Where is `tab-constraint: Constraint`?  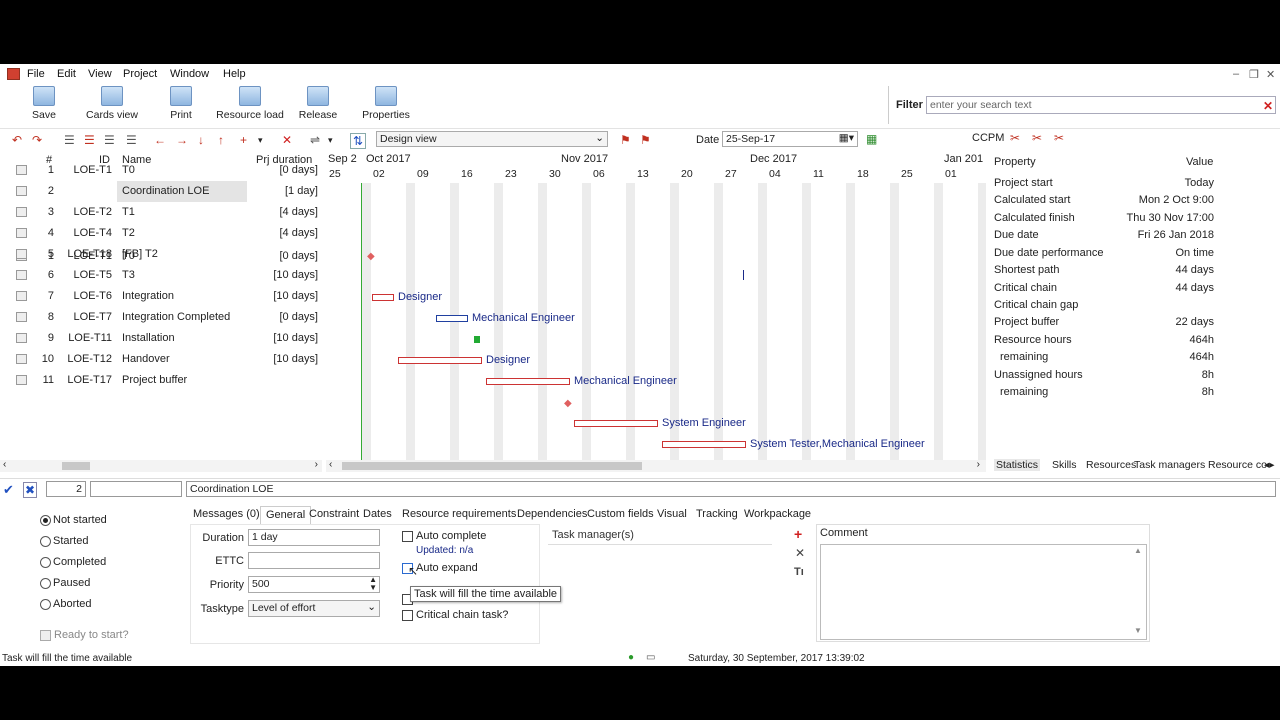 tab-constraint: Constraint is located at coordinates (334, 515).